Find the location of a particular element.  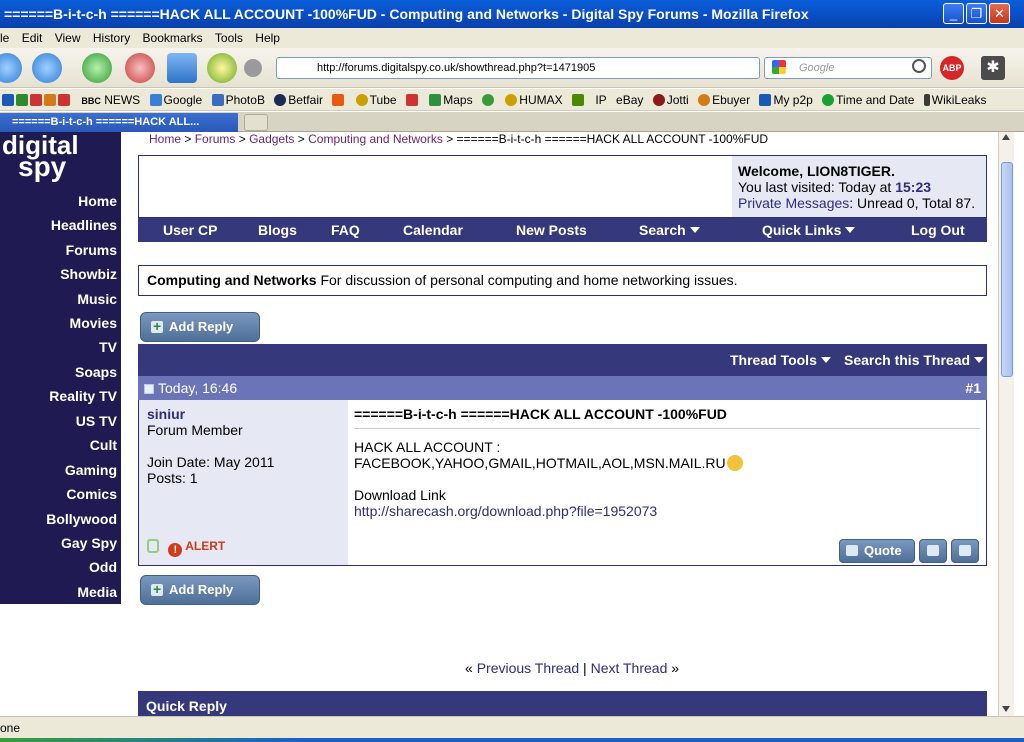

sidebar-item-showbiz: Showbiz is located at coordinates (88, 274).